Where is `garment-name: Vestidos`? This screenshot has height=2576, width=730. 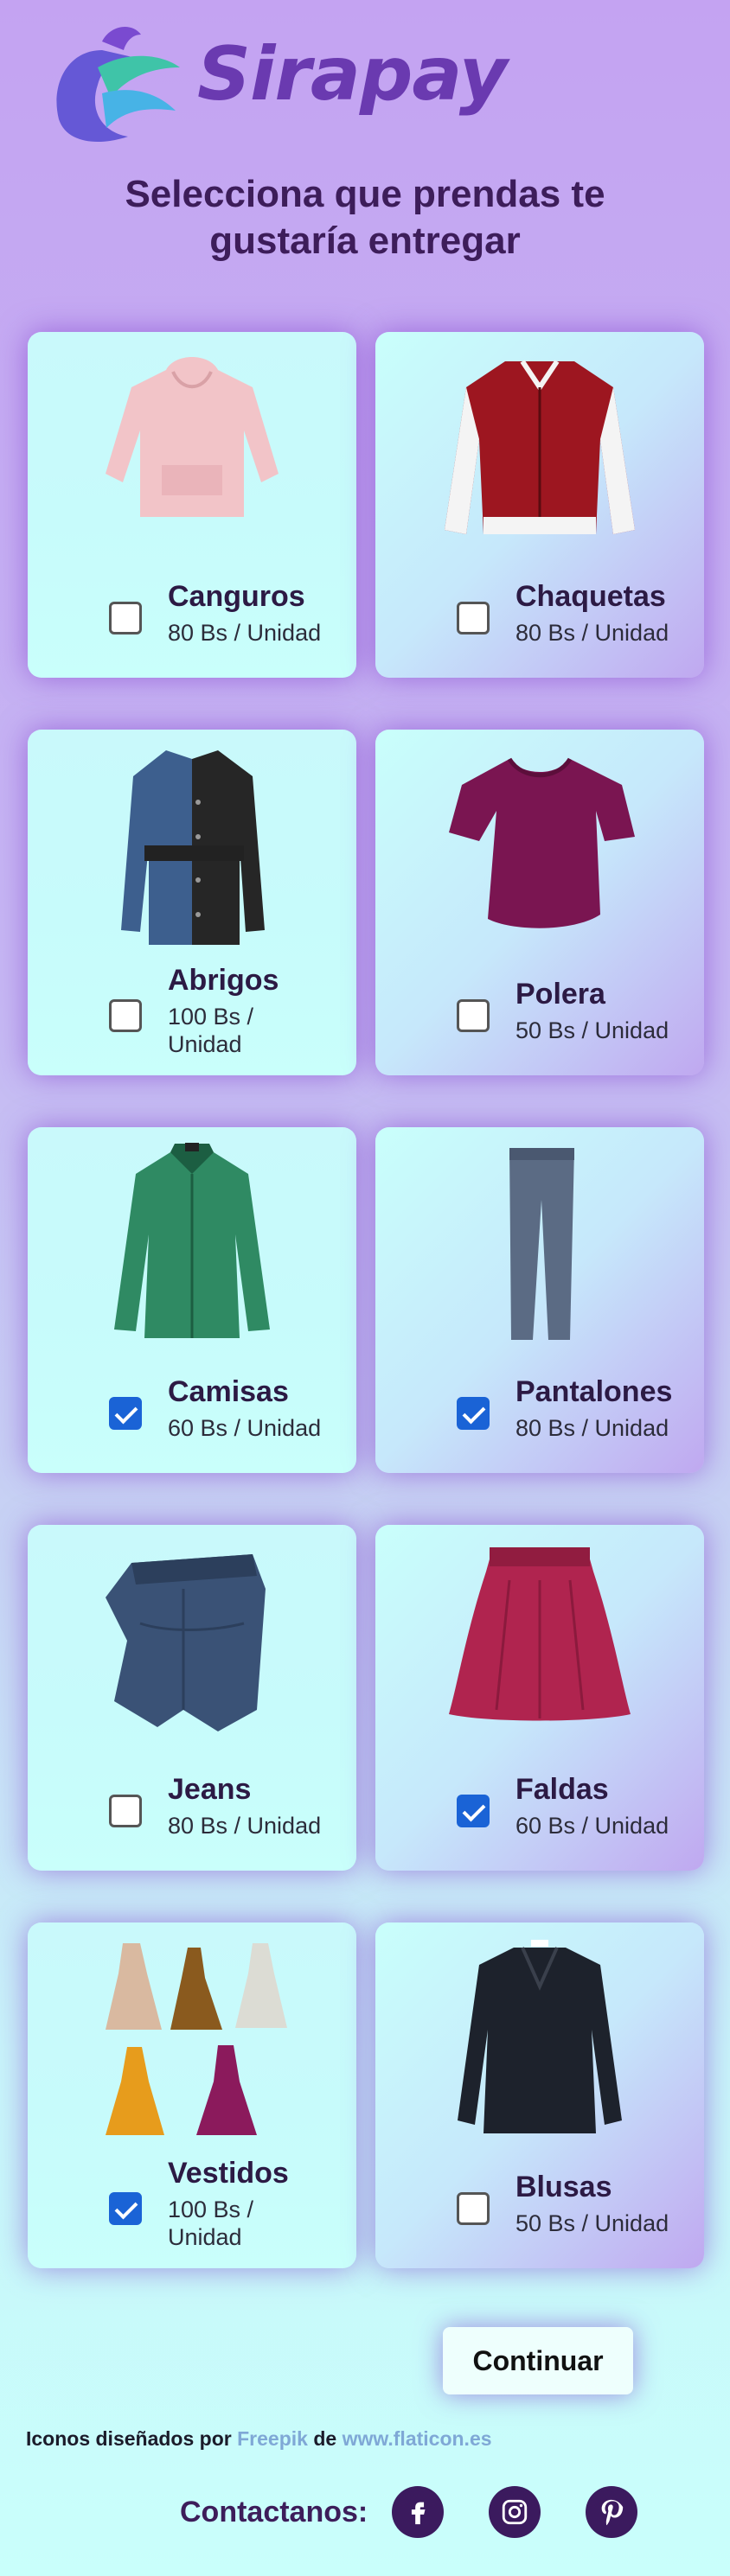 garment-name: Vestidos is located at coordinates (228, 2173).